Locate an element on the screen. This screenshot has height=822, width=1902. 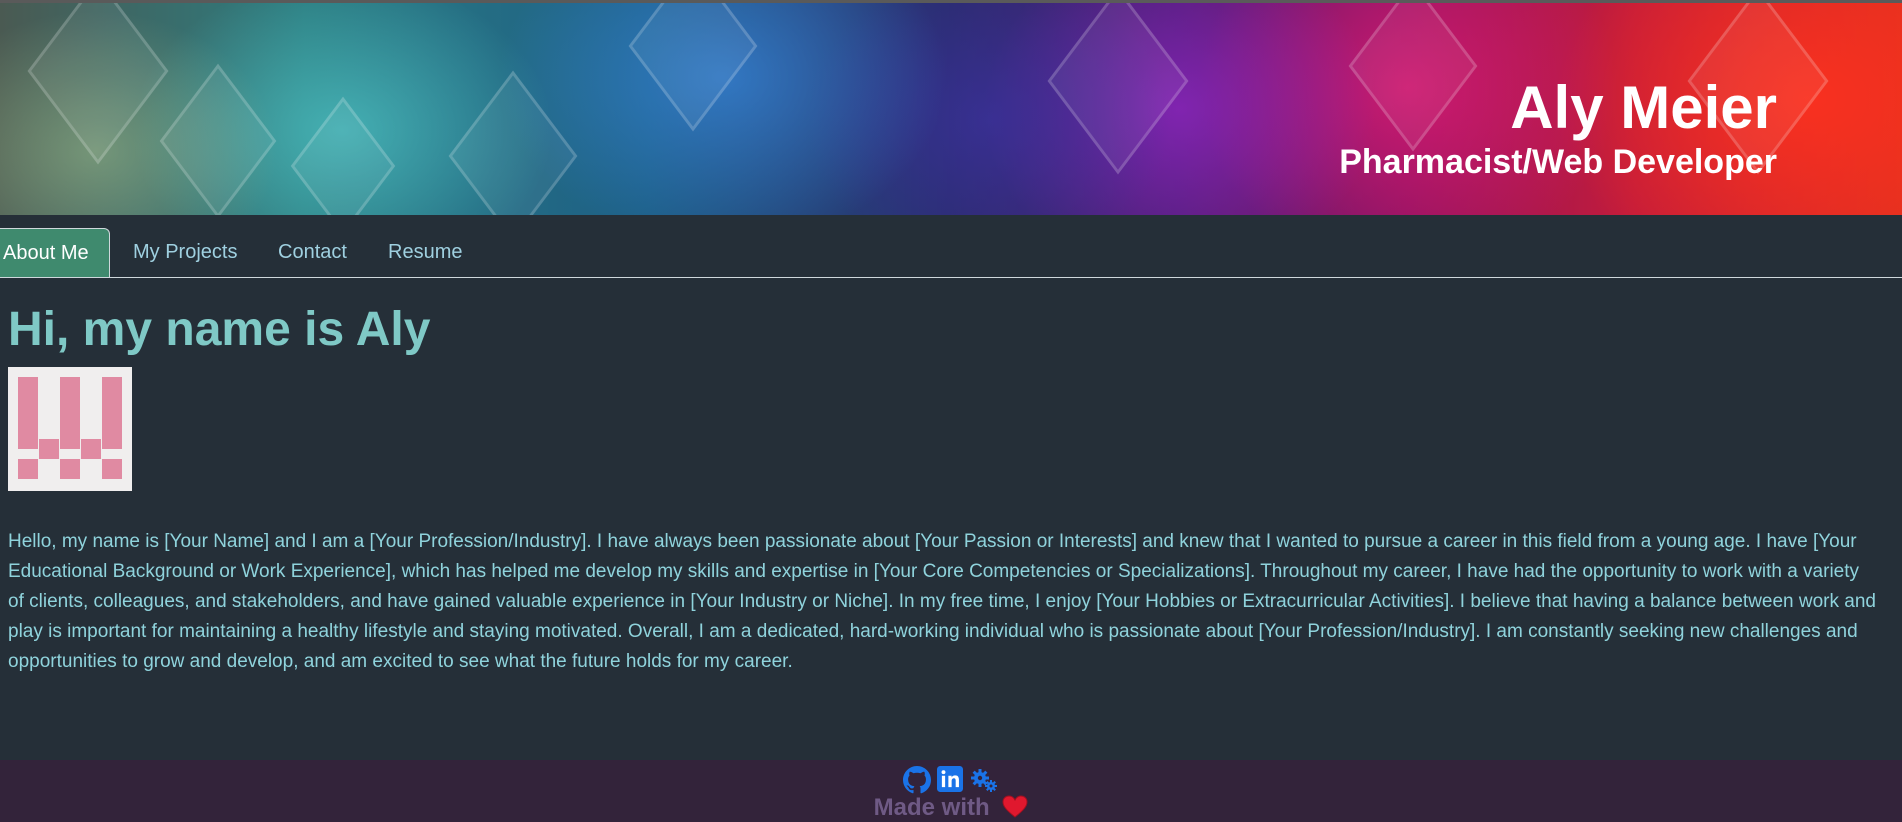
linkedin-icon is located at coordinates (950, 780).